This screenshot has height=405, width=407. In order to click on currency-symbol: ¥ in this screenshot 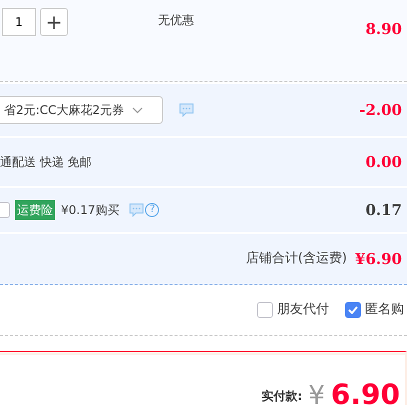, I will do `click(316, 394)`.